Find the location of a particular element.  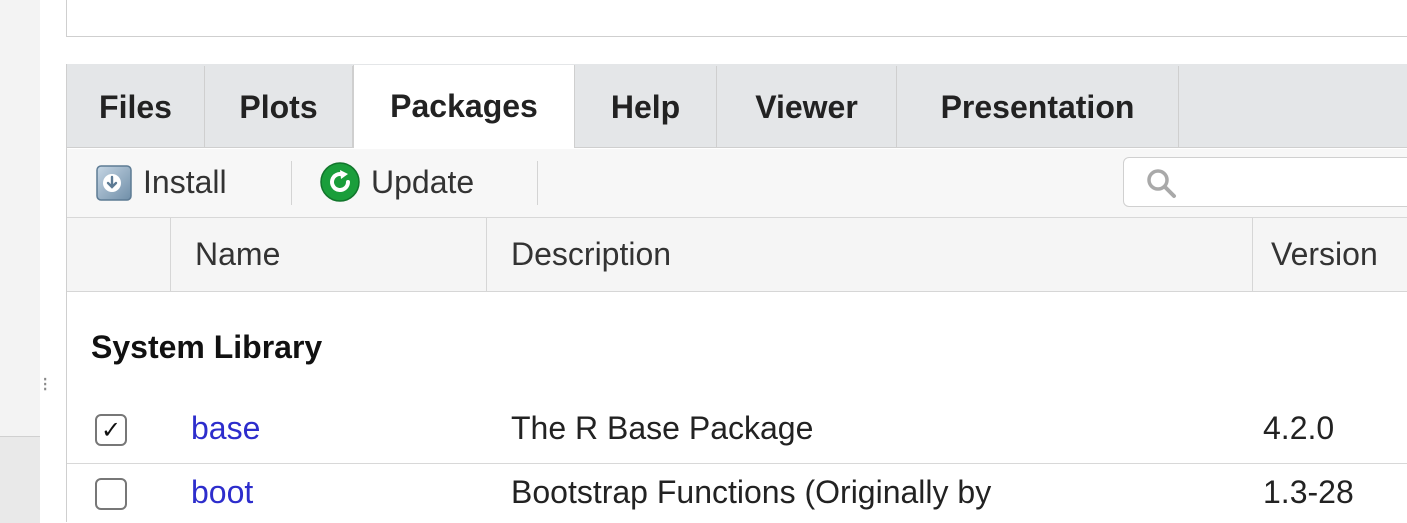

column-version: Version is located at coordinates (1330, 254).